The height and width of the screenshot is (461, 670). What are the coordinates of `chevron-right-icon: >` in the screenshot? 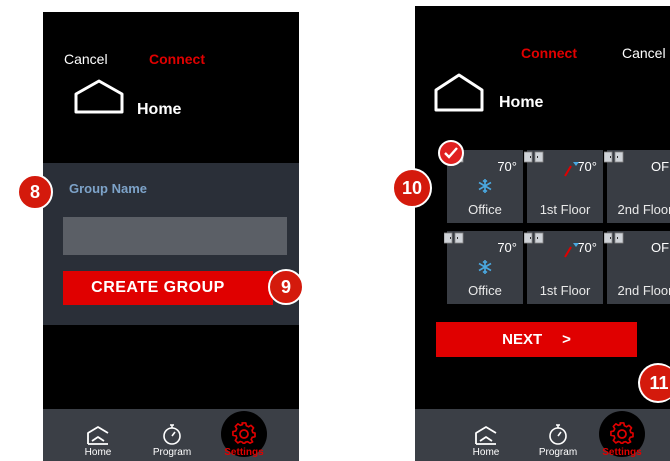 It's located at (566, 339).